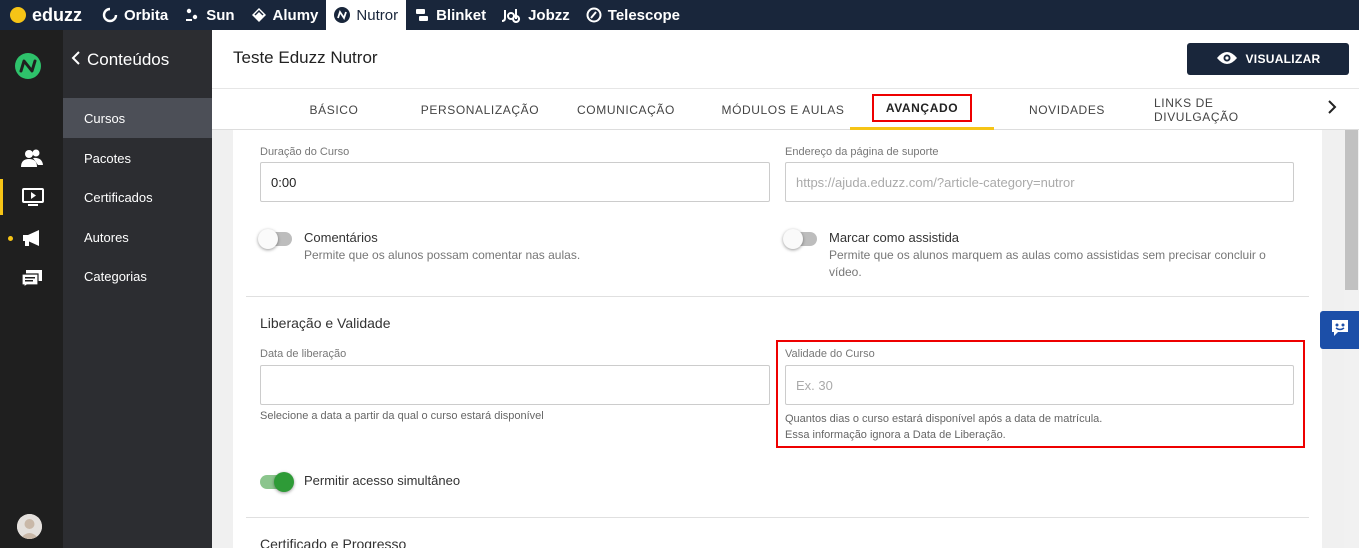  Describe the element at coordinates (105, 118) in the screenshot. I see `sidebar-item-label: Cursos` at that location.